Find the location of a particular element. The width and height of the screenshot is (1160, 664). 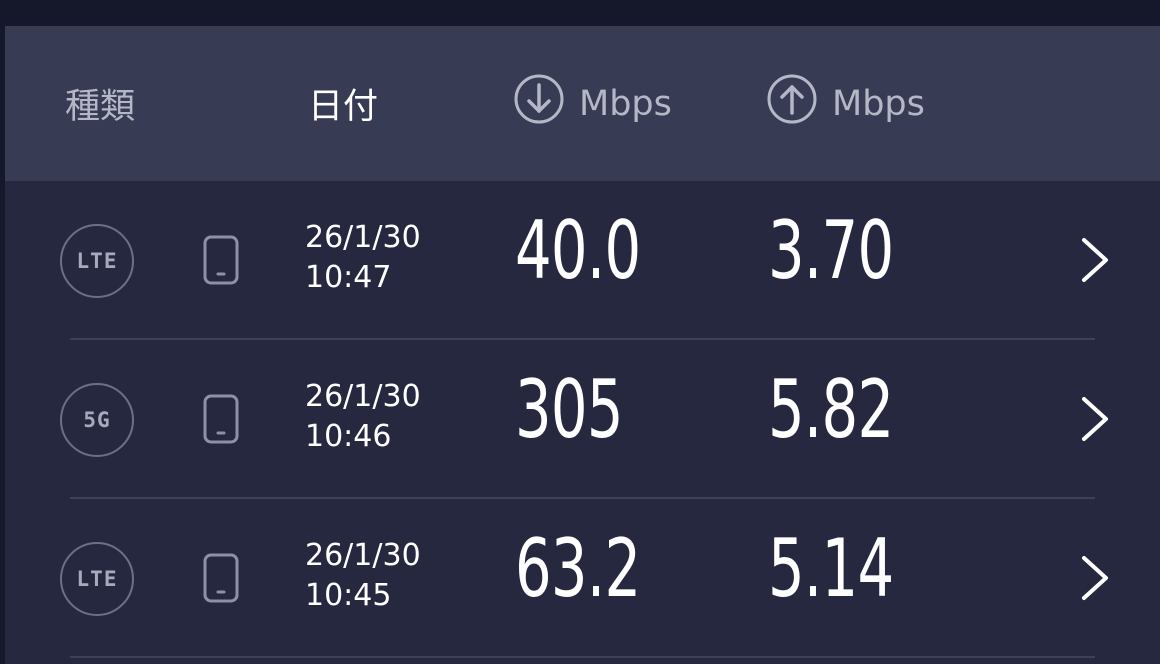

column-header-type: 種類 is located at coordinates (100, 103).